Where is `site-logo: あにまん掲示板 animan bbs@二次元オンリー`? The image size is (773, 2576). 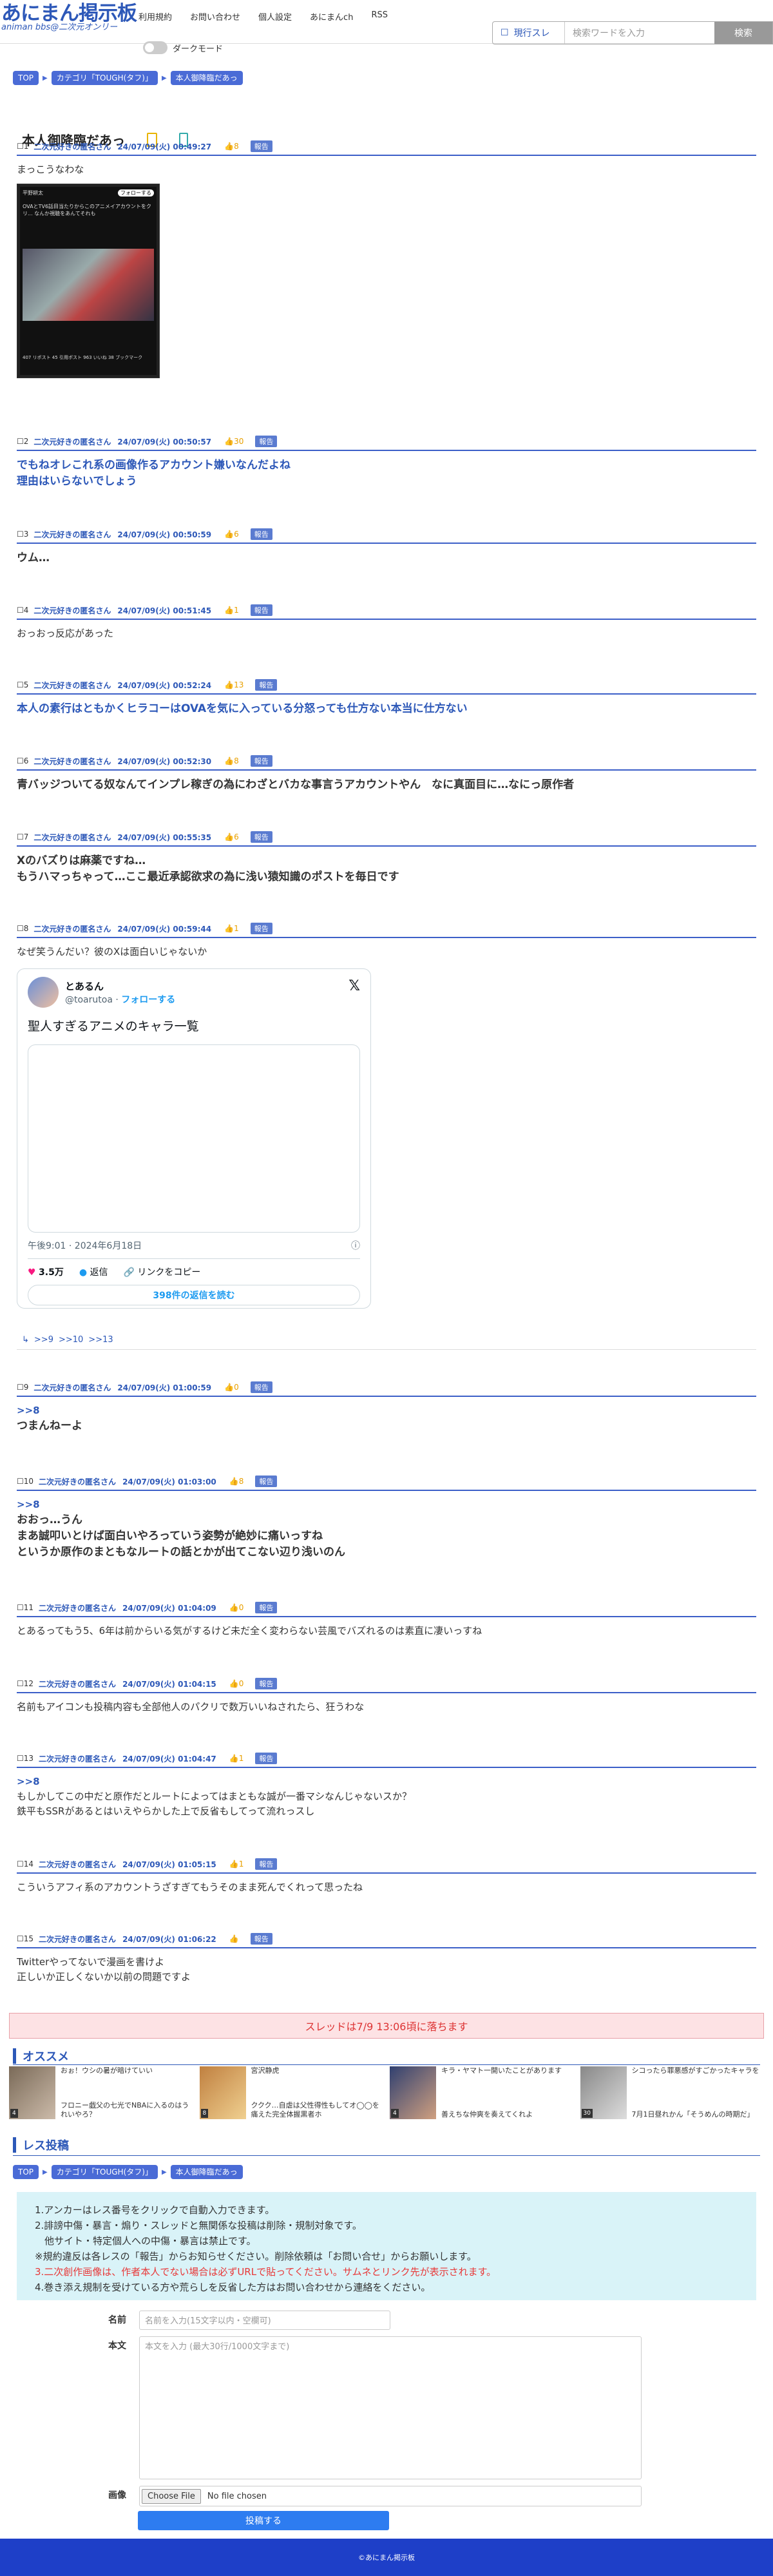
site-logo: あにまん掲示板 animan bbs@二次元オンリー is located at coordinates (69, 16).